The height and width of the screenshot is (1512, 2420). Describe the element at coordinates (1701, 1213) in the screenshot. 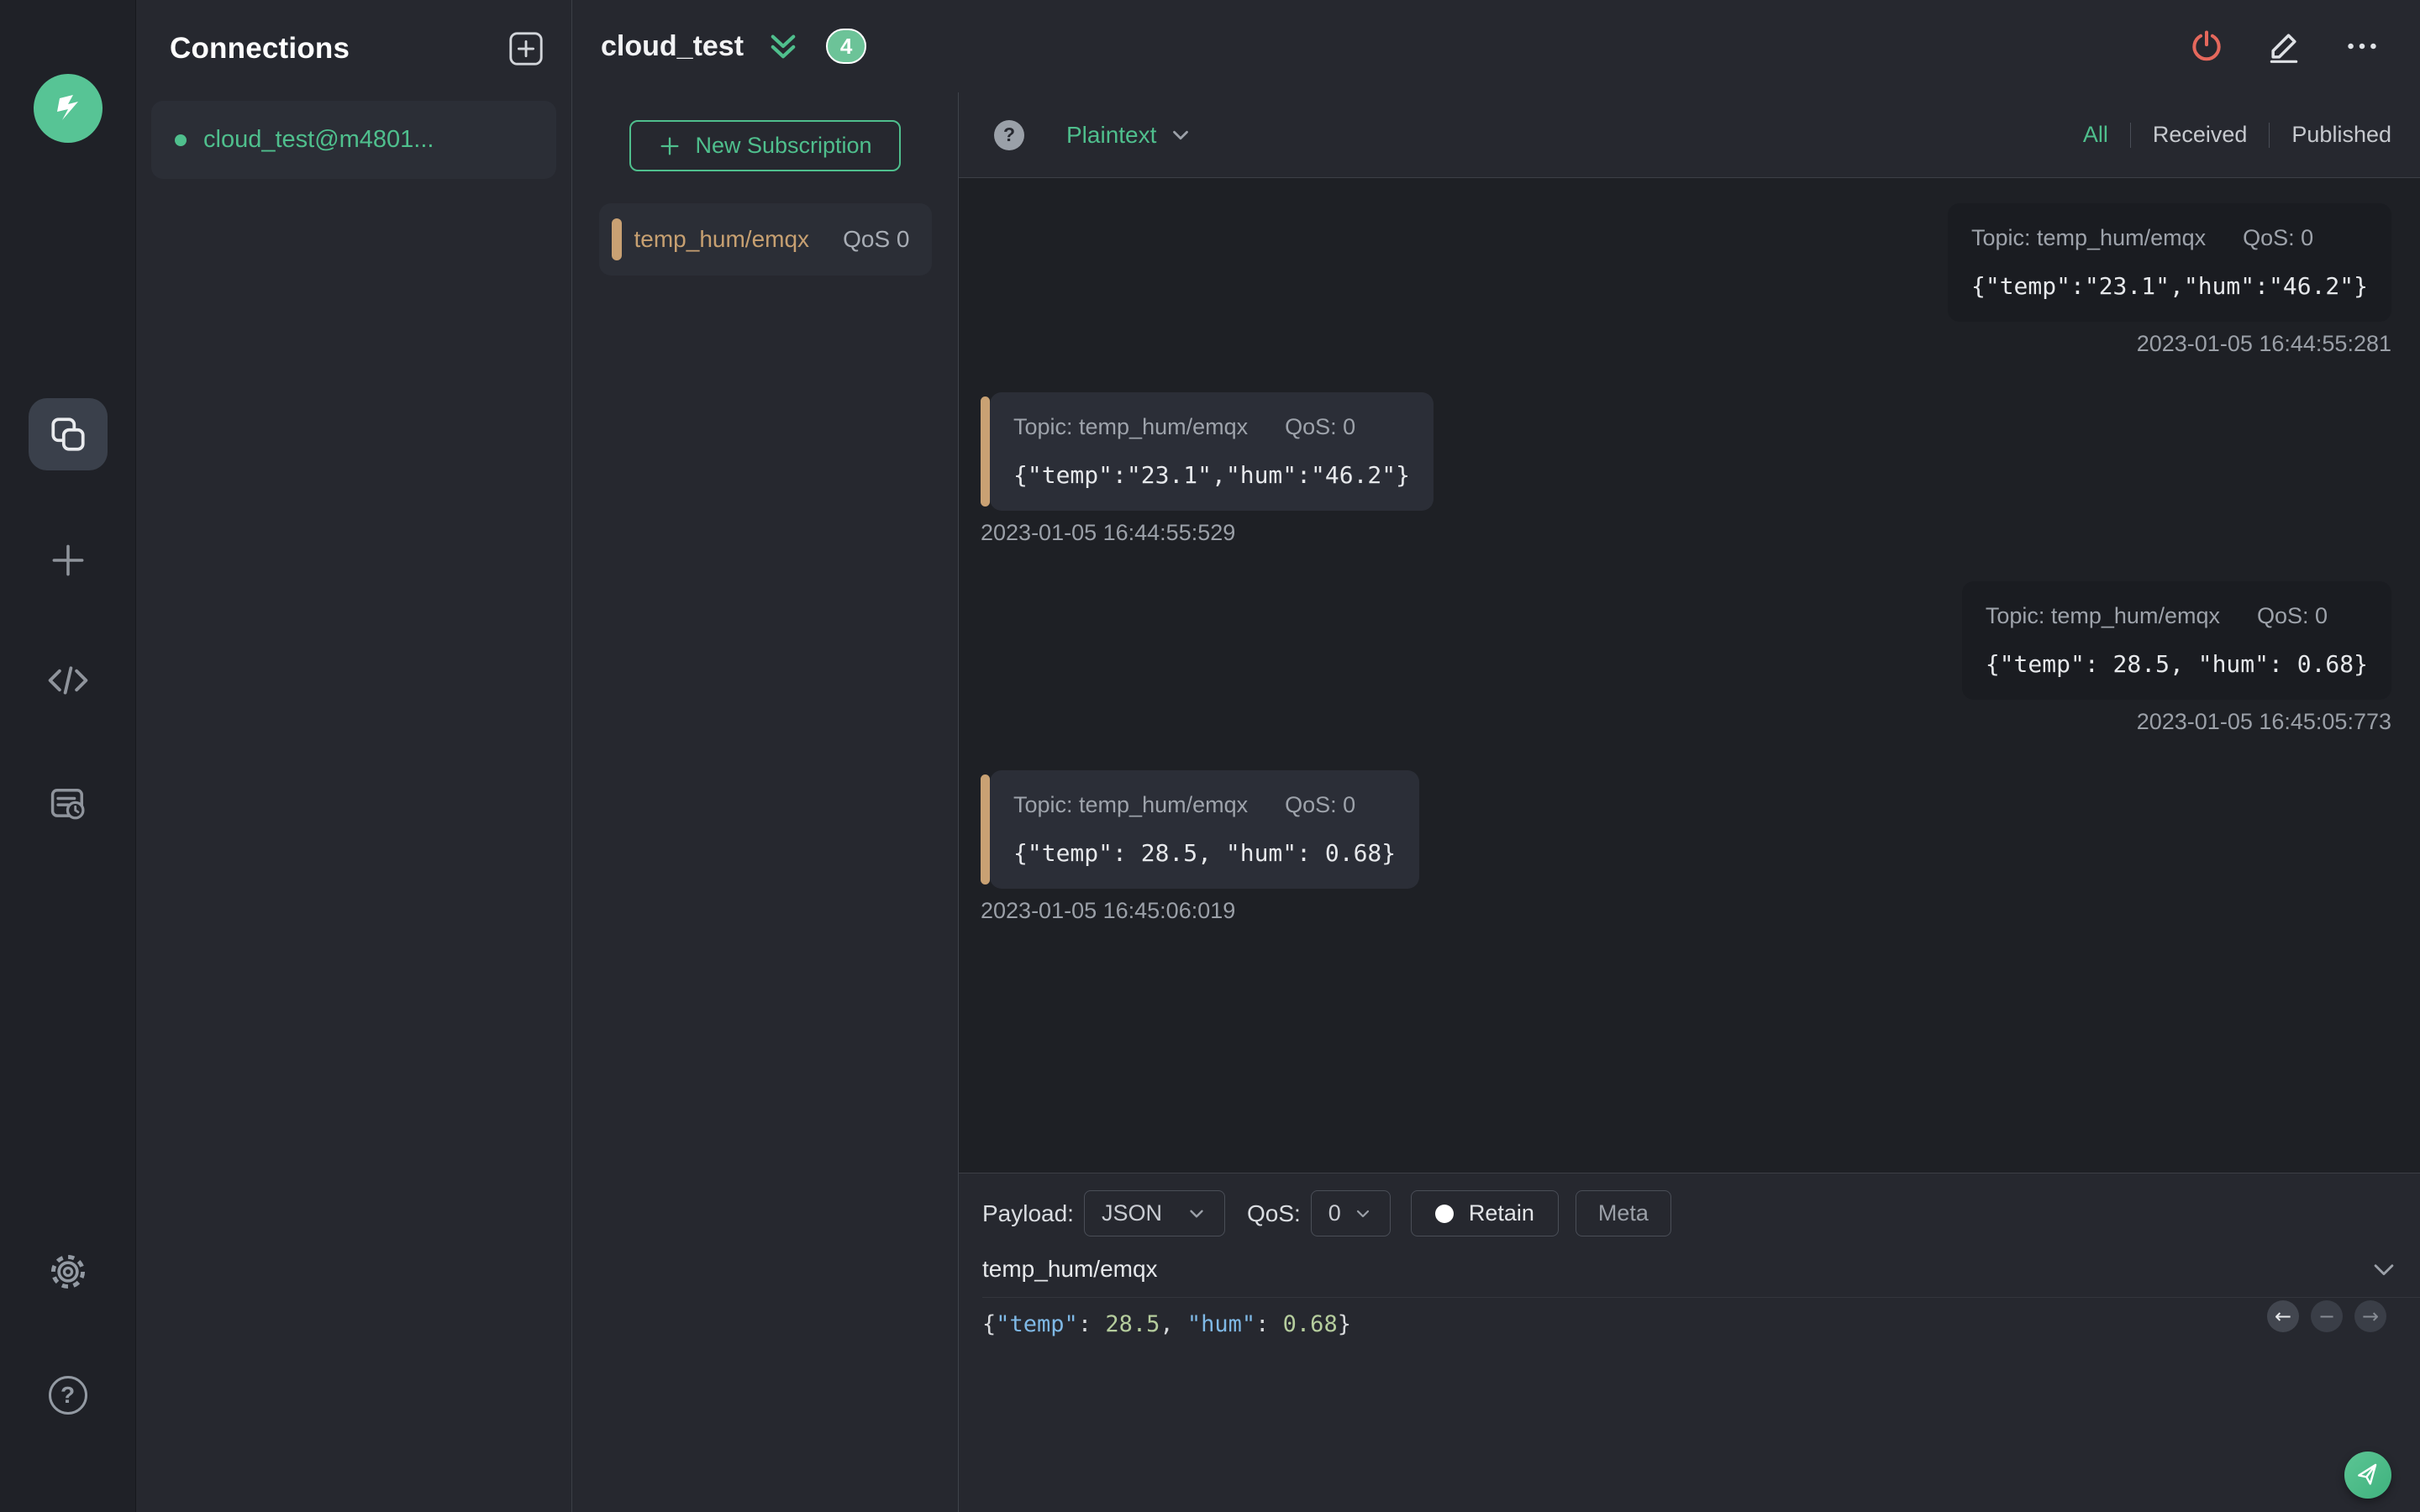

I see `publish-toolbar: Payload: JSON QoS: 0 Retain Meta` at that location.